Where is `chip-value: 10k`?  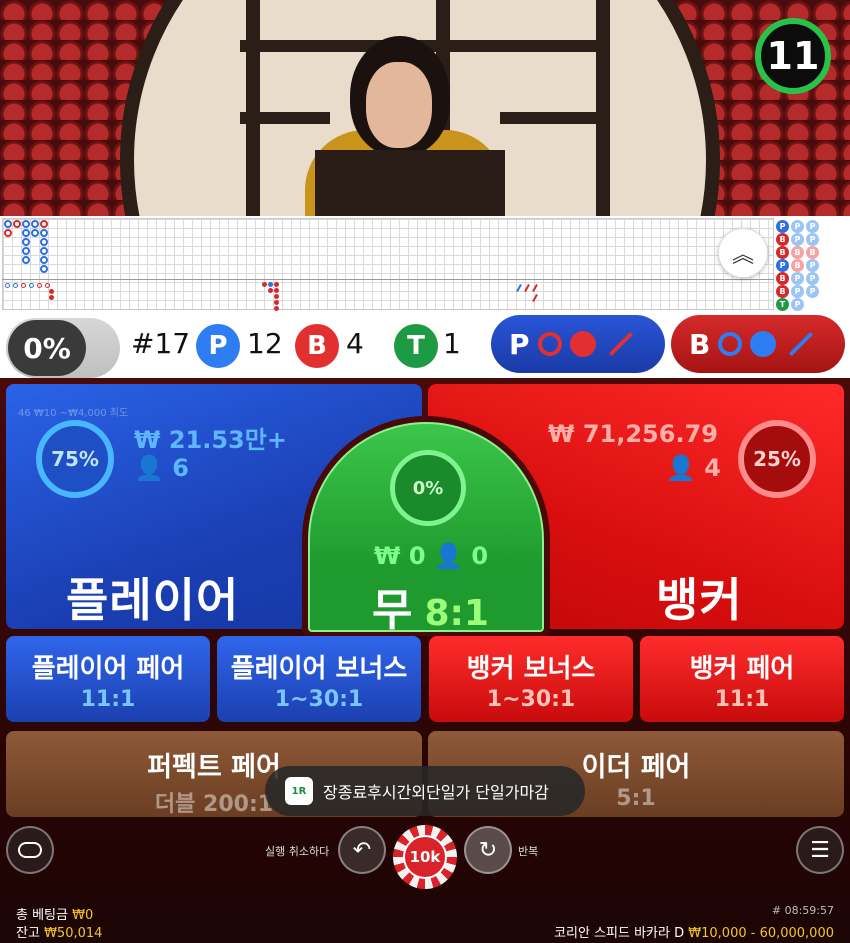 chip-value: 10k is located at coordinates (425, 857).